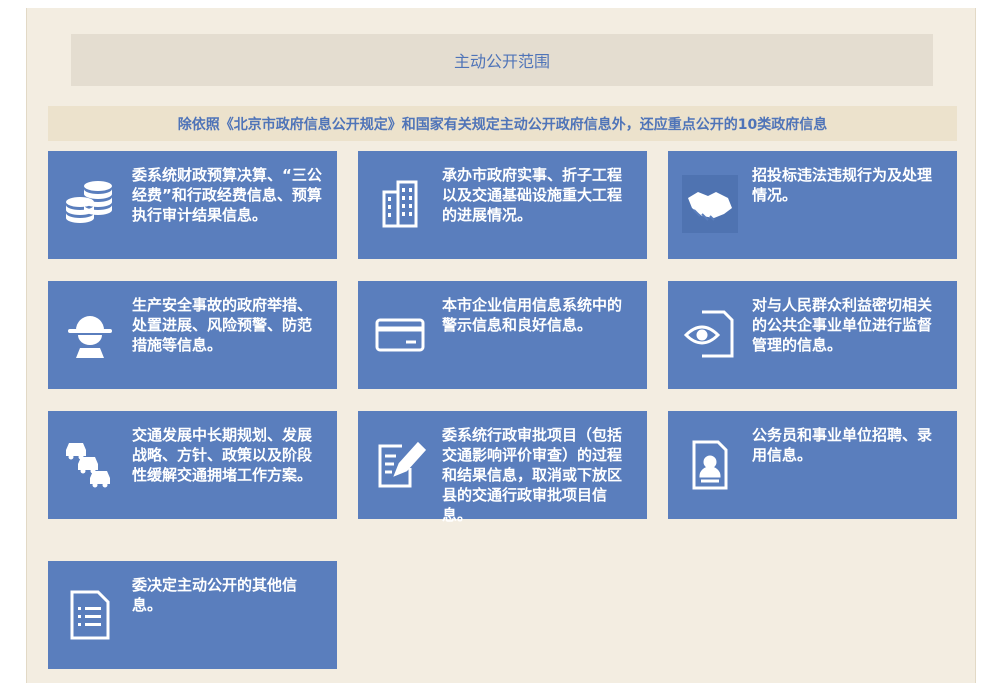  Describe the element at coordinates (812, 205) in the screenshot. I see `info-card-bidding: 招投标违法违规行为及处理情况。` at that location.